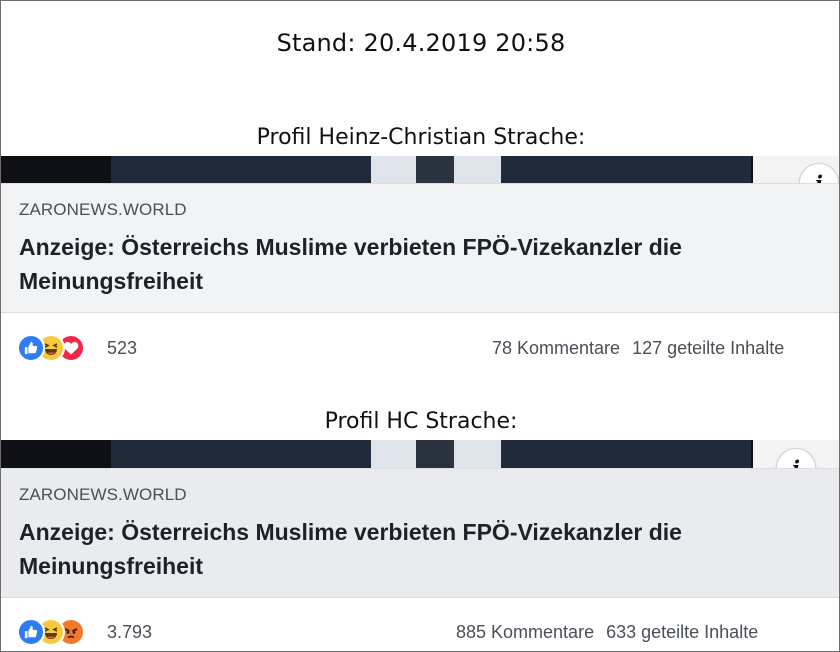 This screenshot has width=840, height=652. Describe the element at coordinates (556, 348) in the screenshot. I see `comments-count: 78 Kommentare` at that location.